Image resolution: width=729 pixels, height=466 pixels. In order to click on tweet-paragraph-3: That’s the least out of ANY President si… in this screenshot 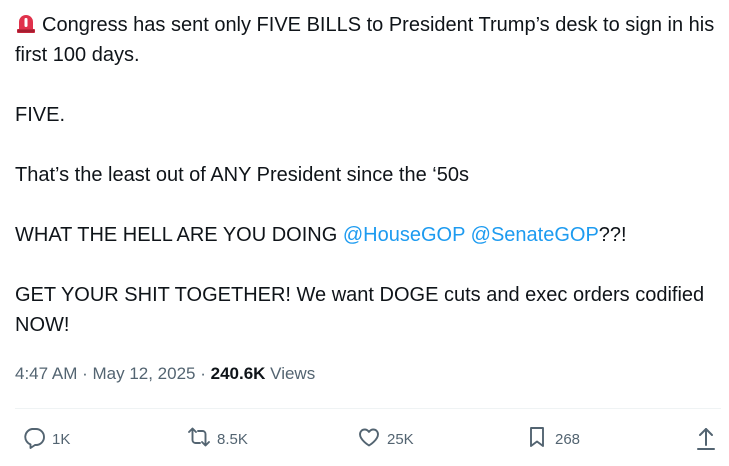, I will do `click(242, 175)`.